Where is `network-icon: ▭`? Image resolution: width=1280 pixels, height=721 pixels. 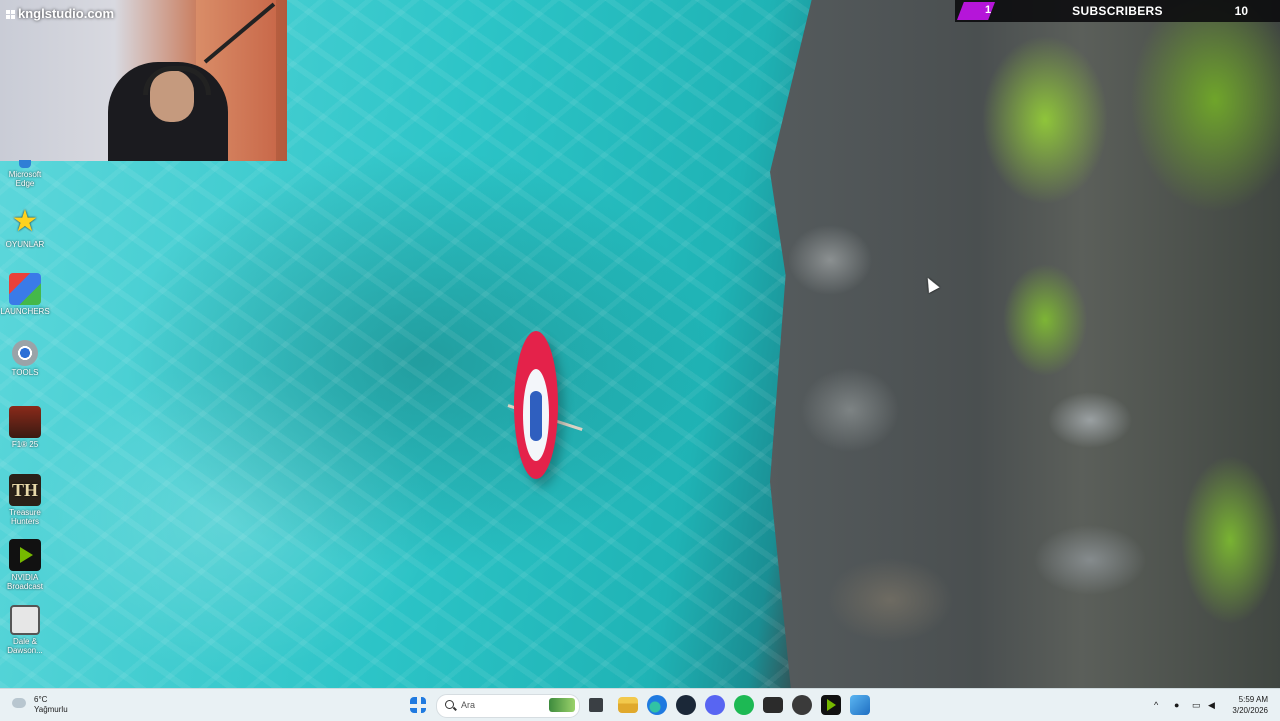 network-icon: ▭ is located at coordinates (1196, 705).